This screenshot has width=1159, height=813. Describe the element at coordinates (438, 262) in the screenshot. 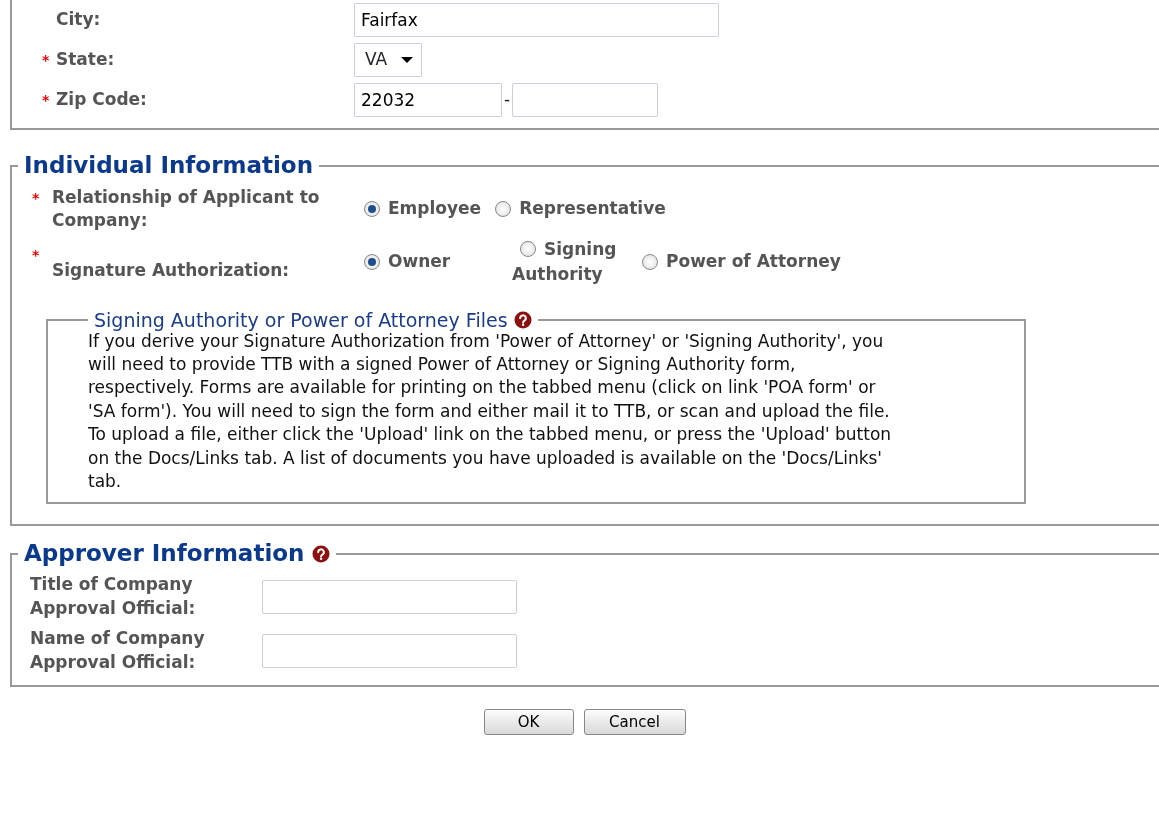

I see `radio-option: Owner` at that location.